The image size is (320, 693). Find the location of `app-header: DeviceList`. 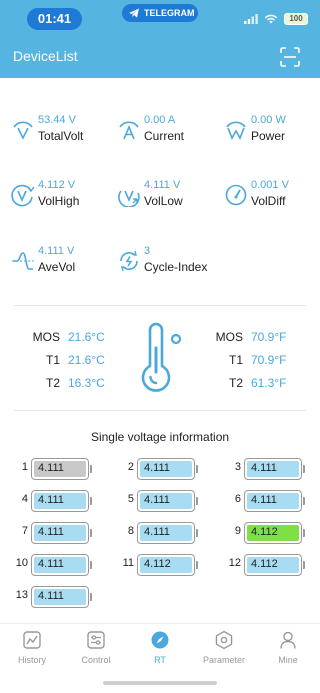

app-header: DeviceList is located at coordinates (160, 57).